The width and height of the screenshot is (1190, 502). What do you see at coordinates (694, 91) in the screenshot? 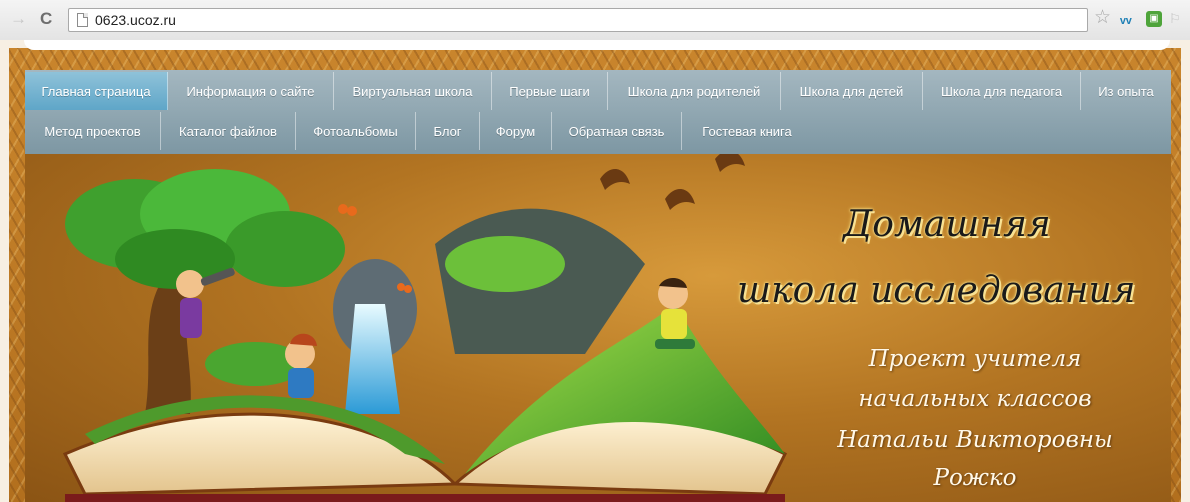
I see `menu-item-parents: Школа для родителей` at bounding box center [694, 91].